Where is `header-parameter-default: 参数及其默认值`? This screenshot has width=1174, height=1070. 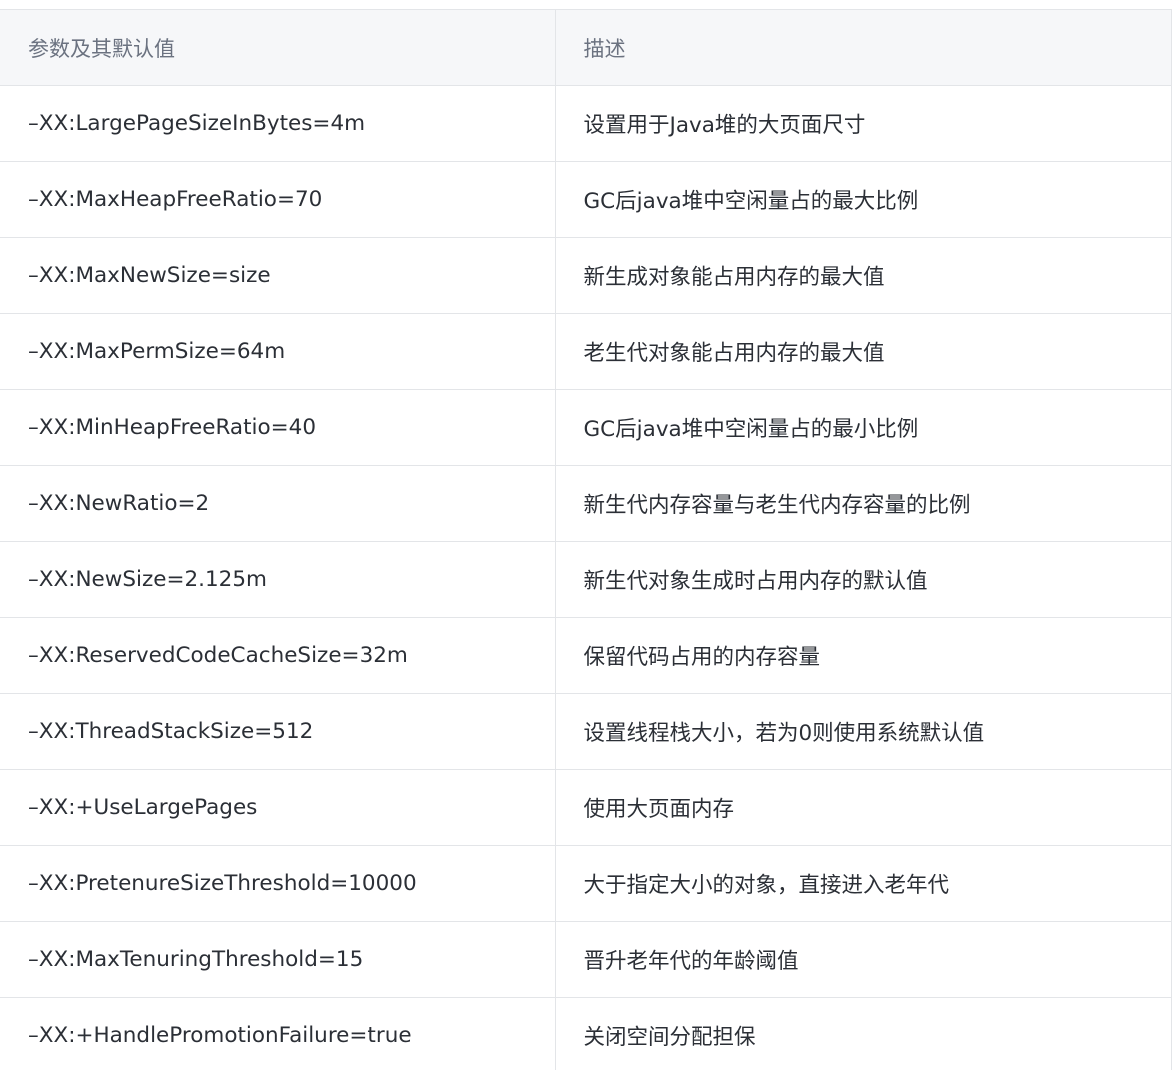
header-parameter-default: 参数及其默认值 is located at coordinates (278, 47).